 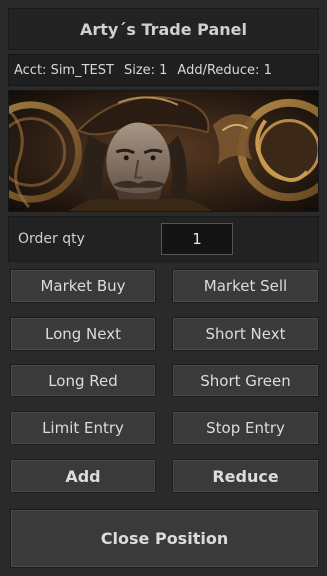 What do you see at coordinates (83, 380) in the screenshot?
I see `long-red-button: Long Red` at bounding box center [83, 380].